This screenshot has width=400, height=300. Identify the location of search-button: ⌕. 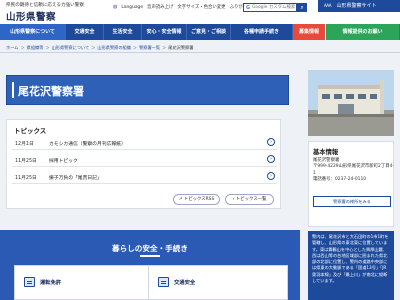
(302, 7).